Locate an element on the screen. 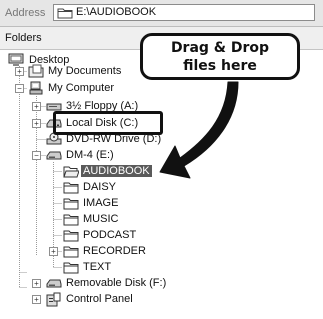 Image resolution: width=323 pixels, height=319 pixels. drag-drop-callout: Drag & Drop files here is located at coordinates (220, 56).